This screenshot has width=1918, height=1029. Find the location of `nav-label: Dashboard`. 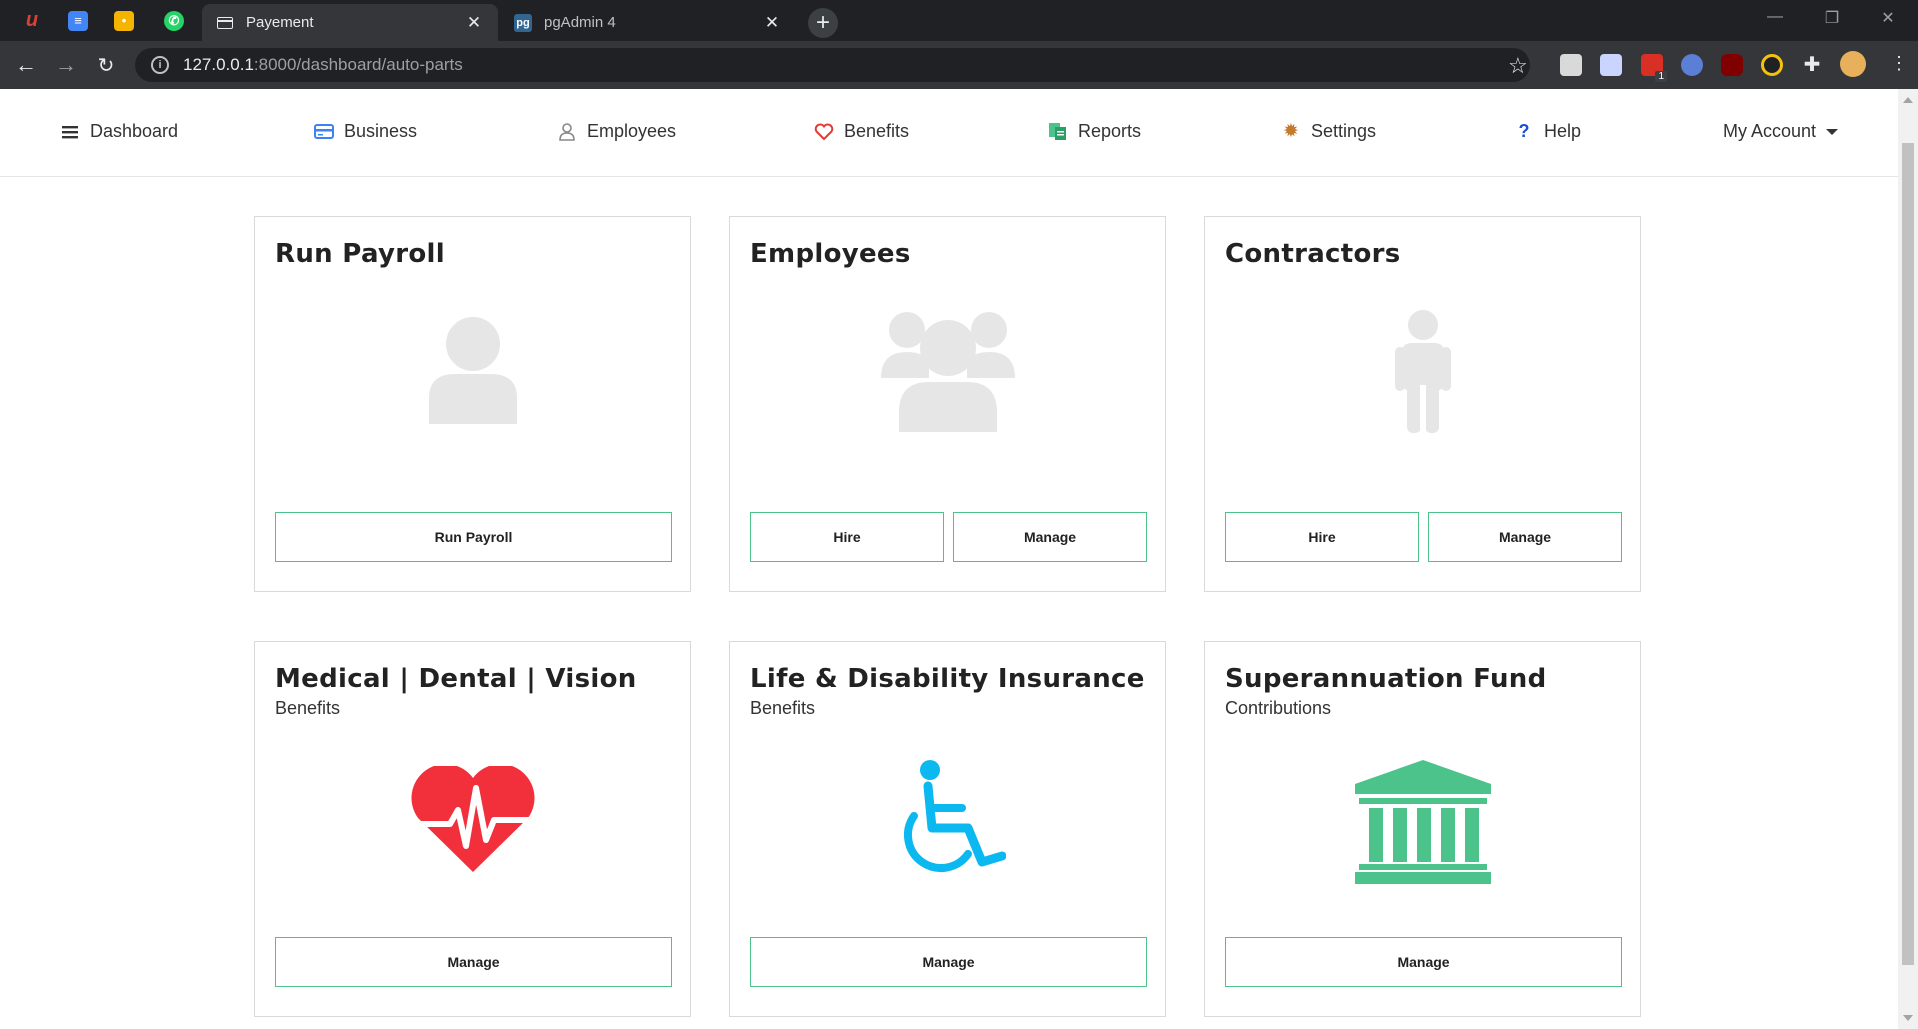

nav-label: Dashboard is located at coordinates (134, 131).